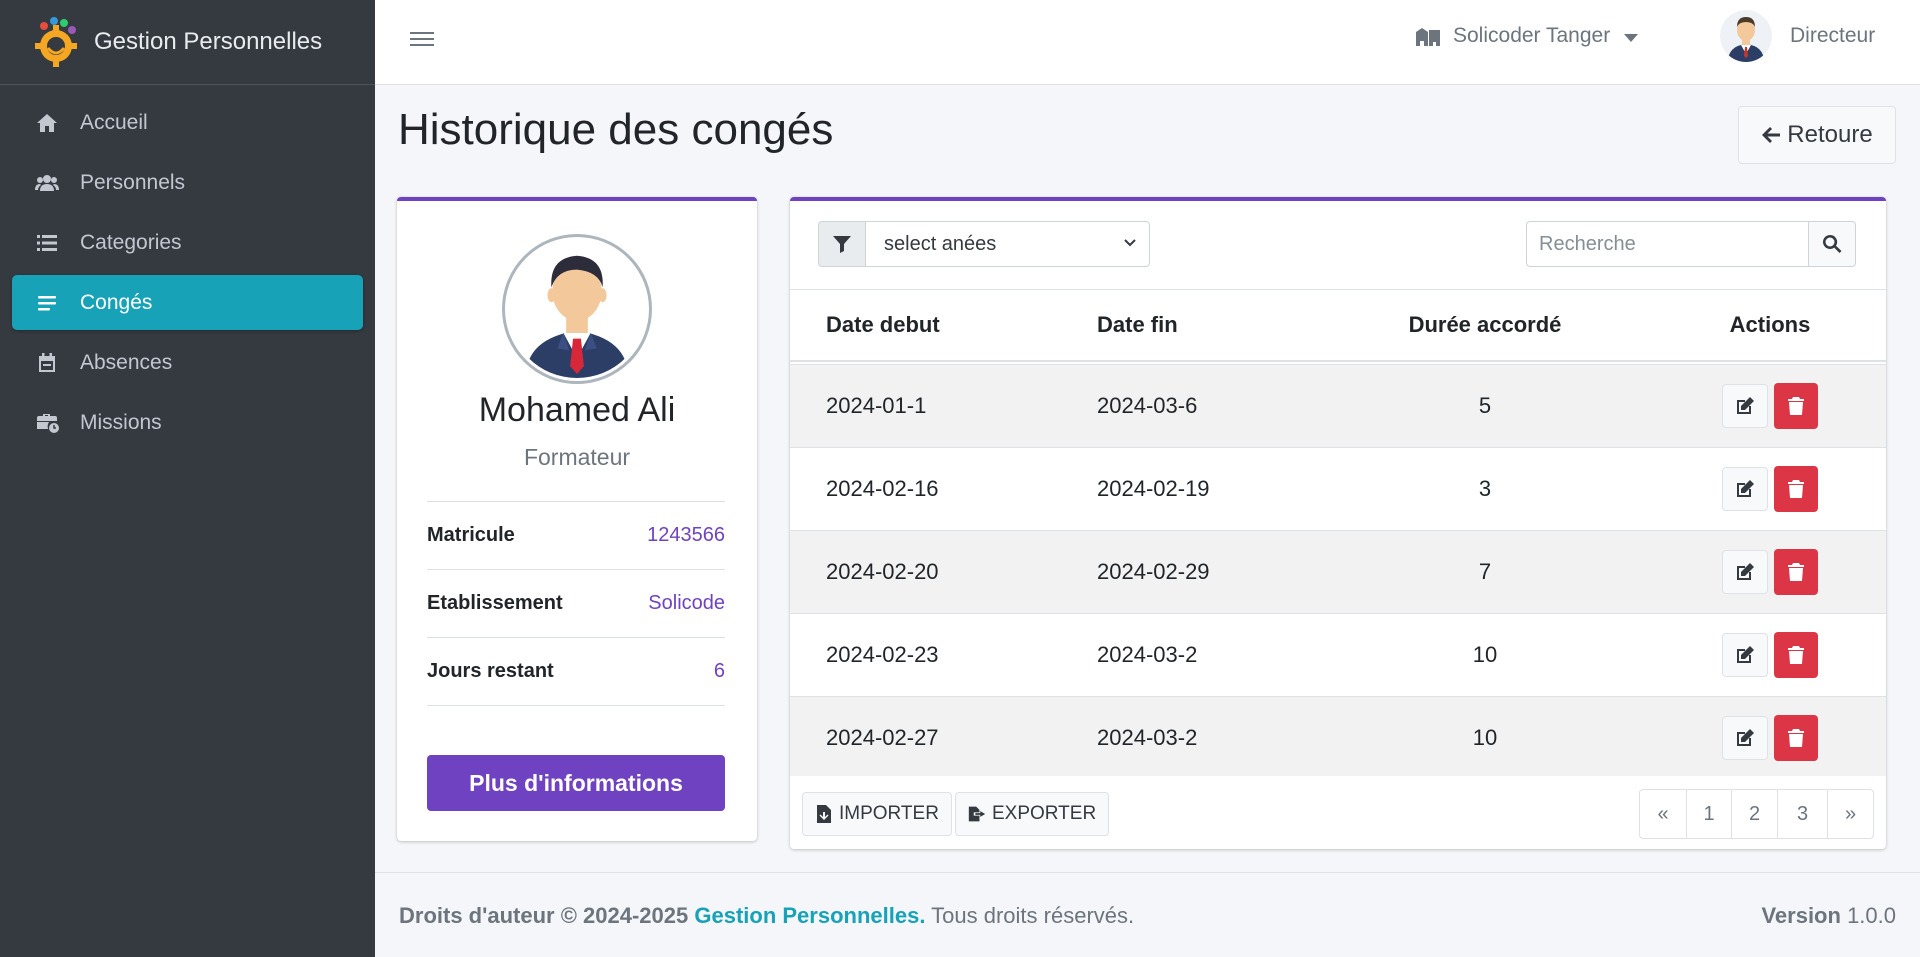 The image size is (1920, 957). I want to click on search-button, so click(1832, 244).